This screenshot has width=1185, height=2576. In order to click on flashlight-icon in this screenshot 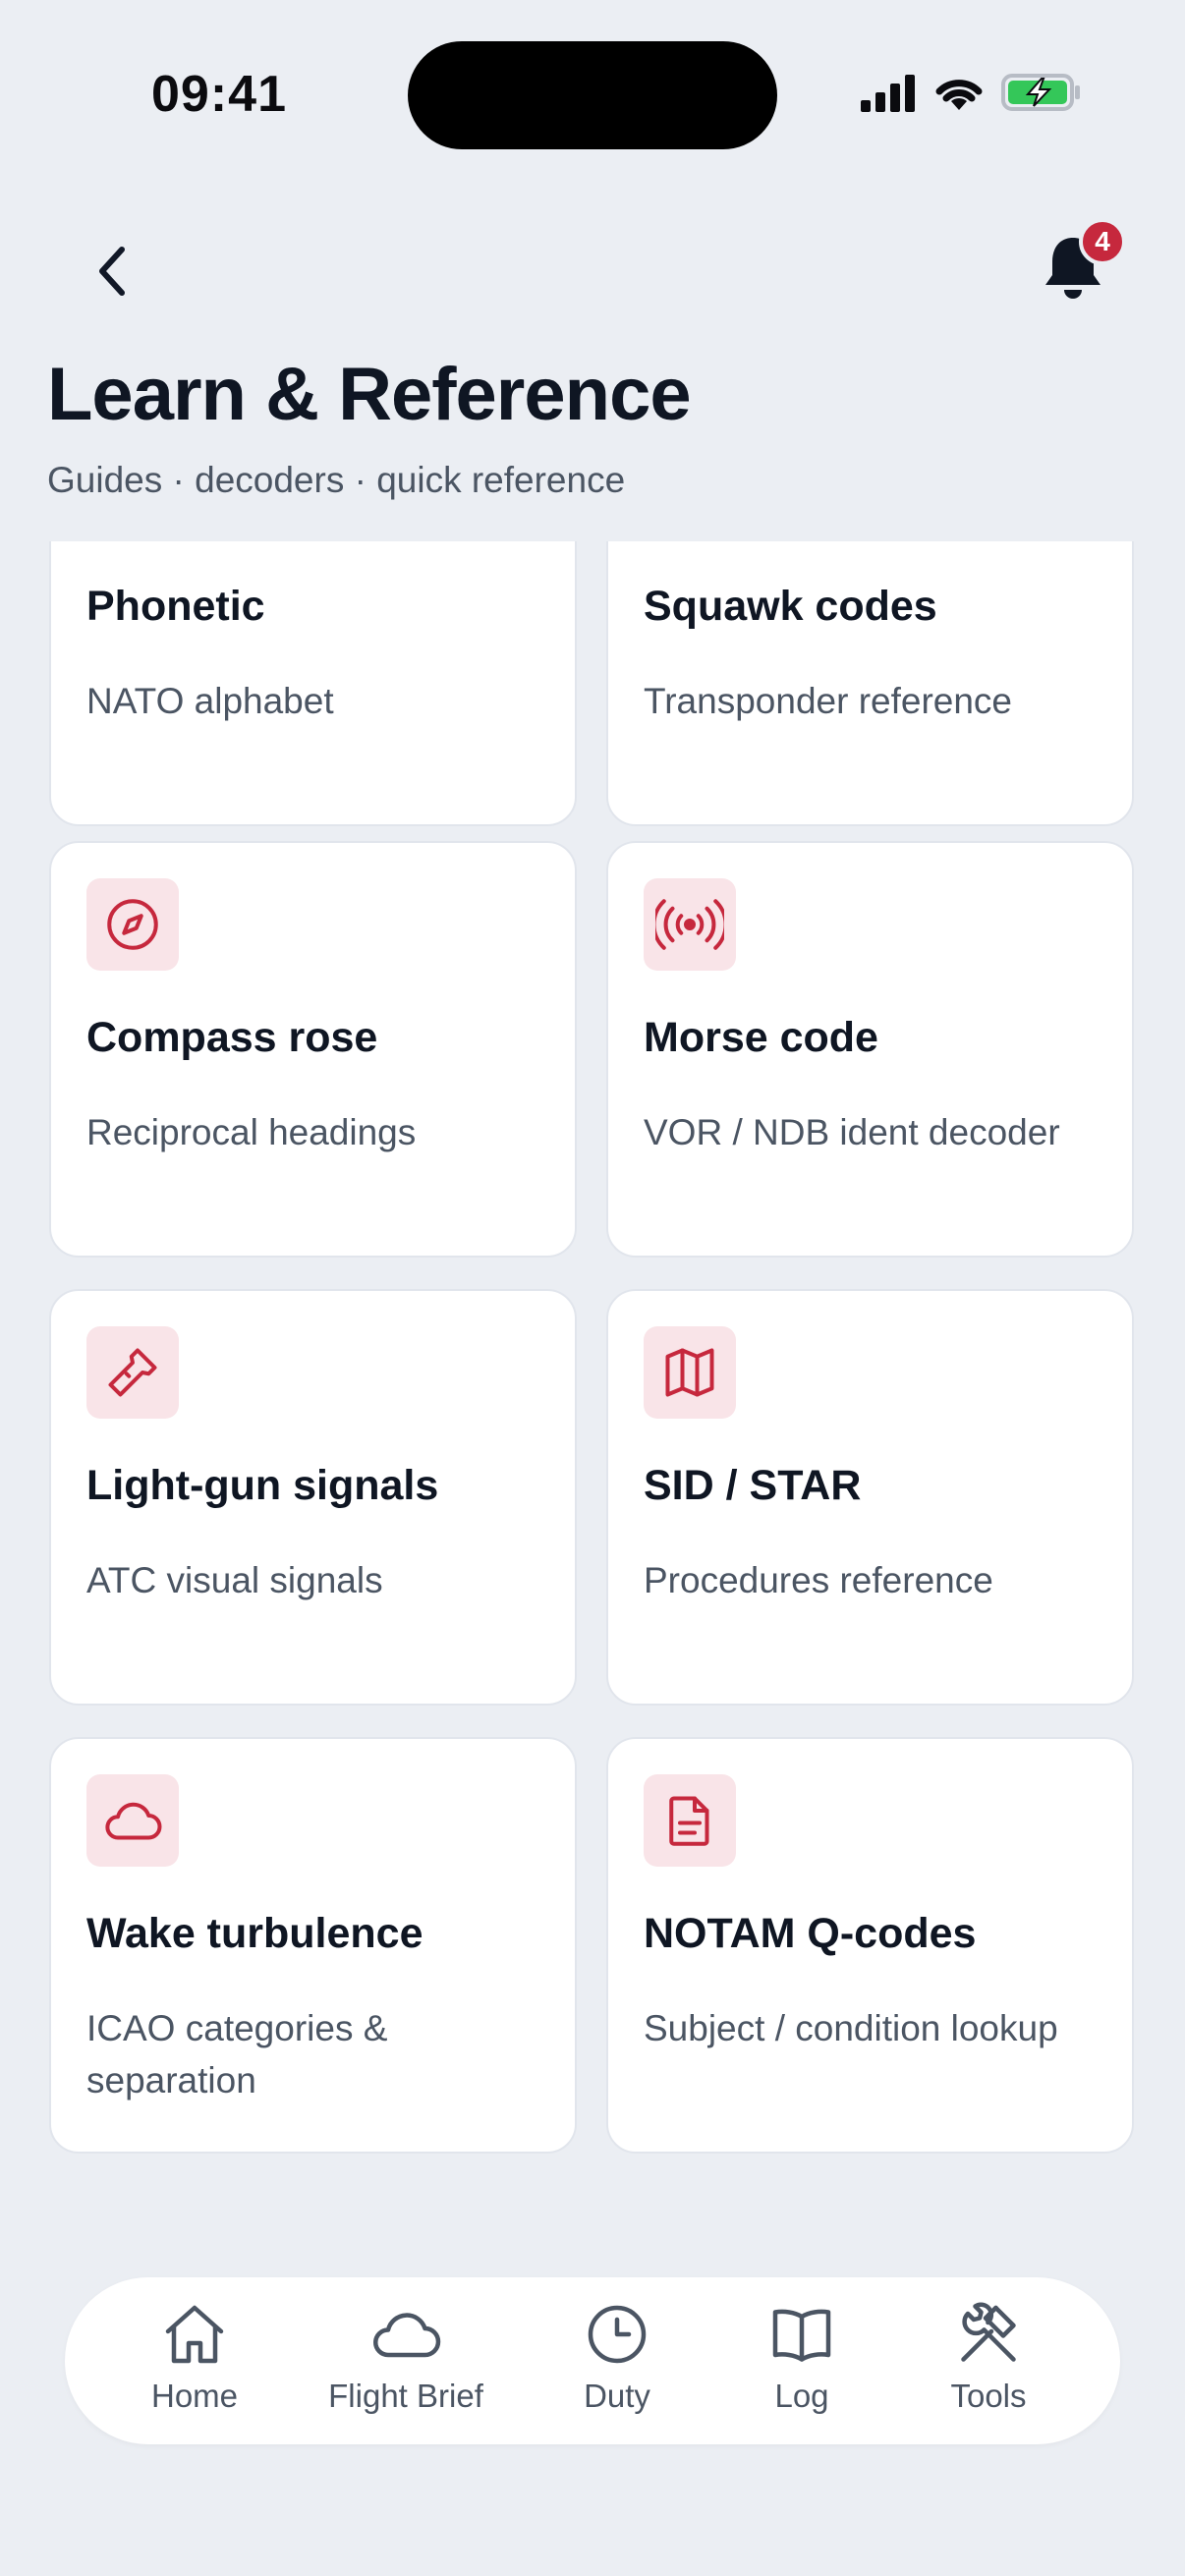, I will do `click(133, 1372)`.